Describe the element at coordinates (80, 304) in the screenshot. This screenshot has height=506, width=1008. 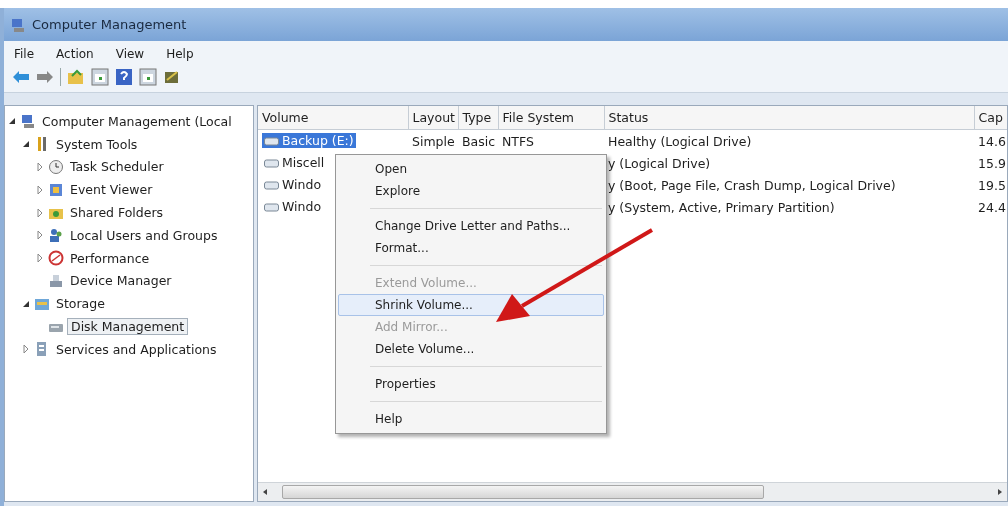
I see `tree-item: Storage` at that location.